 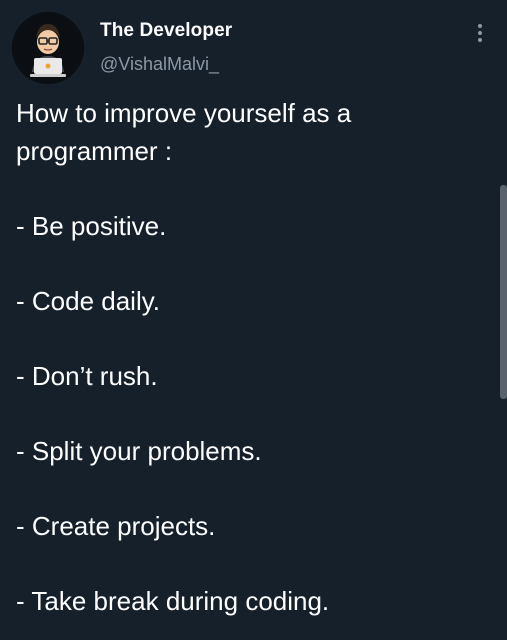 I want to click on scrollbar-thumb, so click(x=503, y=292).